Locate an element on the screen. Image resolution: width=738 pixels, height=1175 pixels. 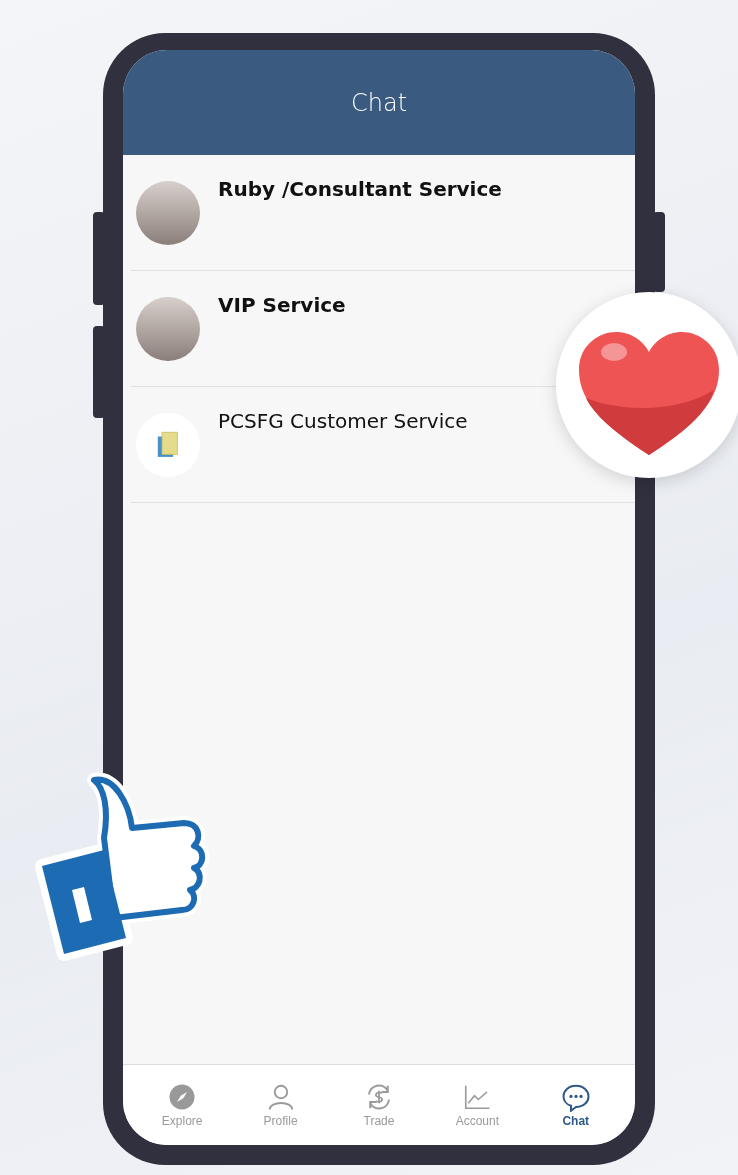
chat-name: VIP Service is located at coordinates (282, 305).